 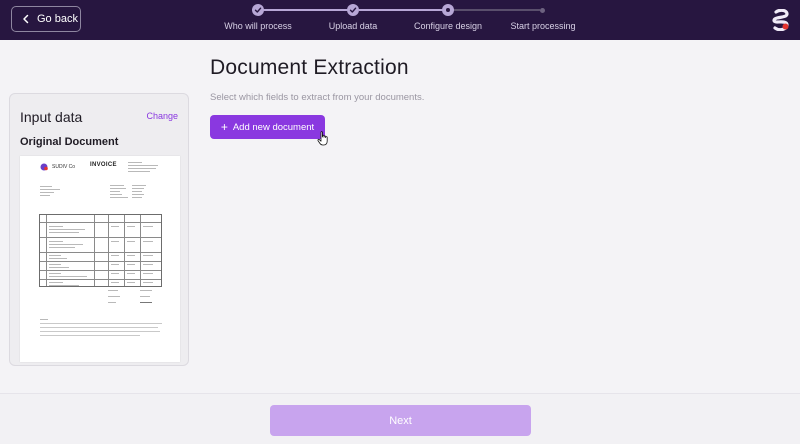 I want to click on next-button: Next, so click(x=400, y=420).